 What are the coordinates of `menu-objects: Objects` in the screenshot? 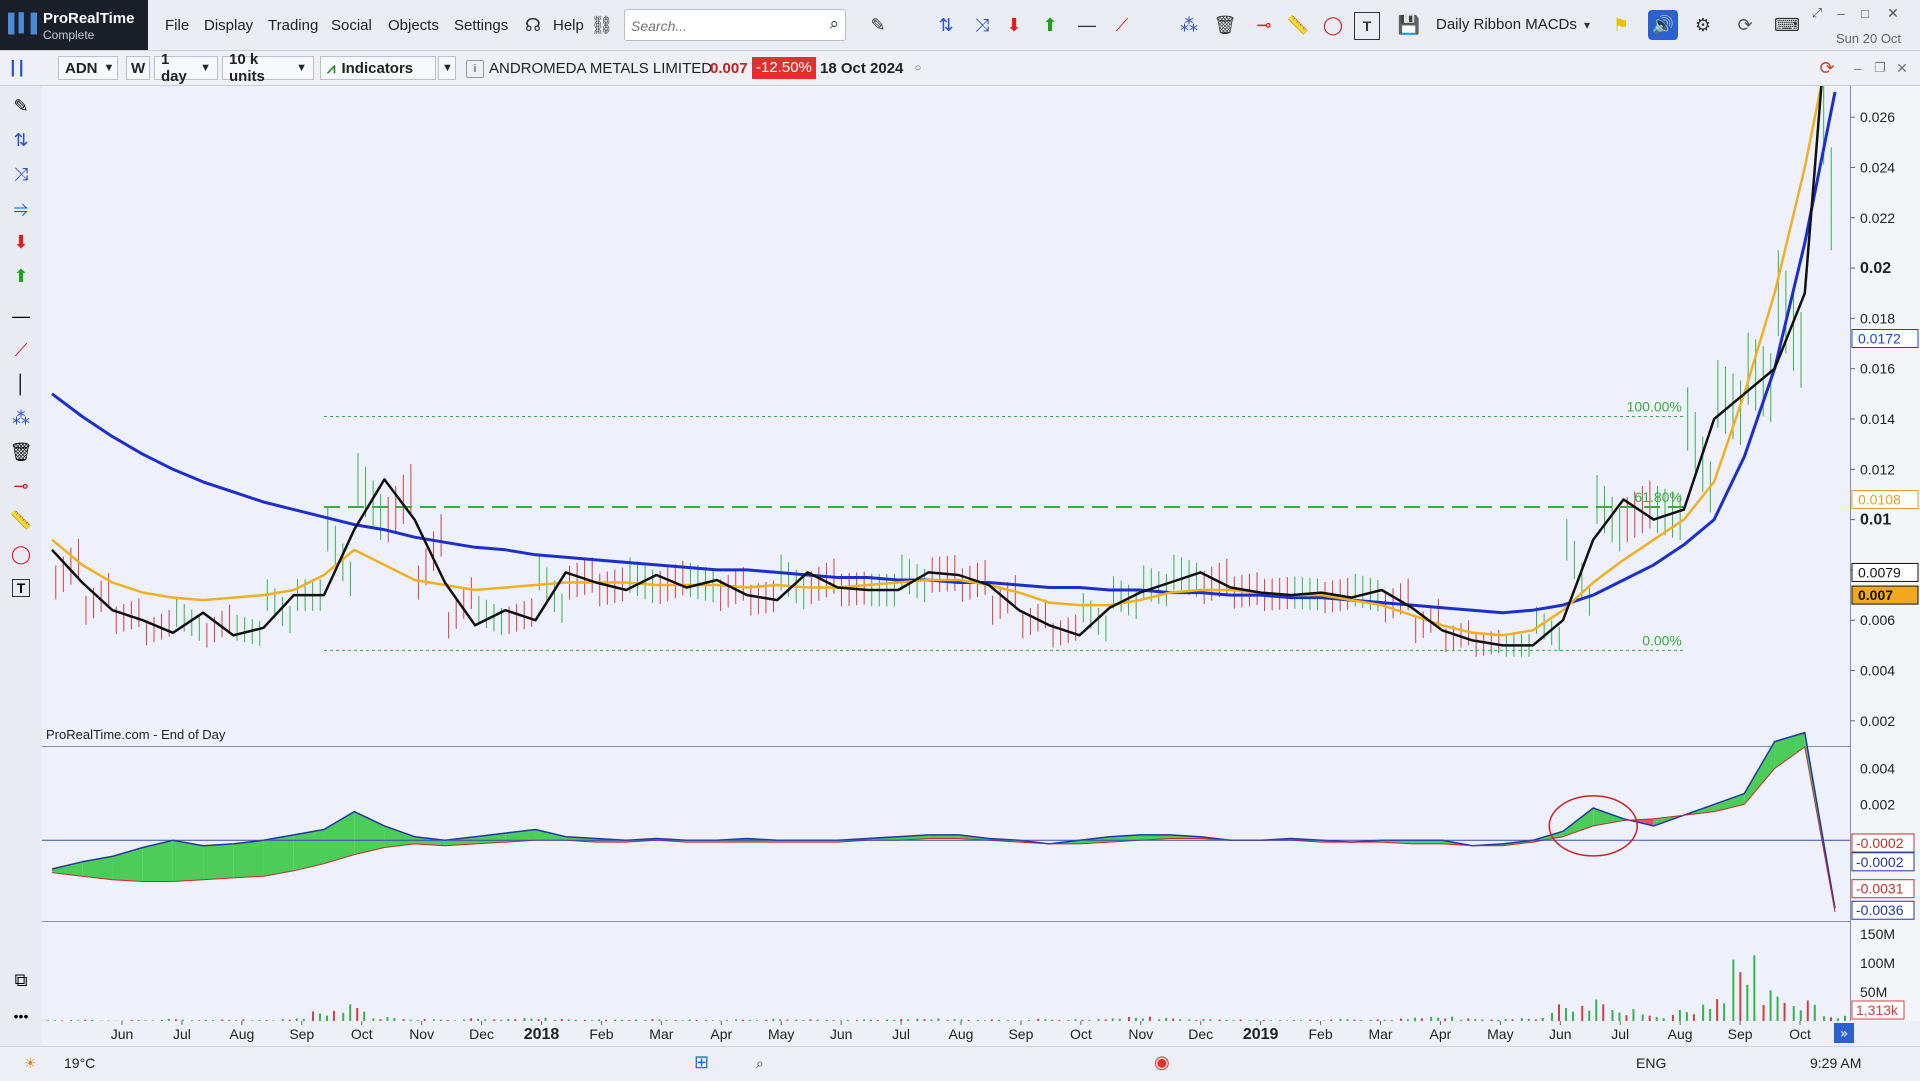 It's located at (413, 25).